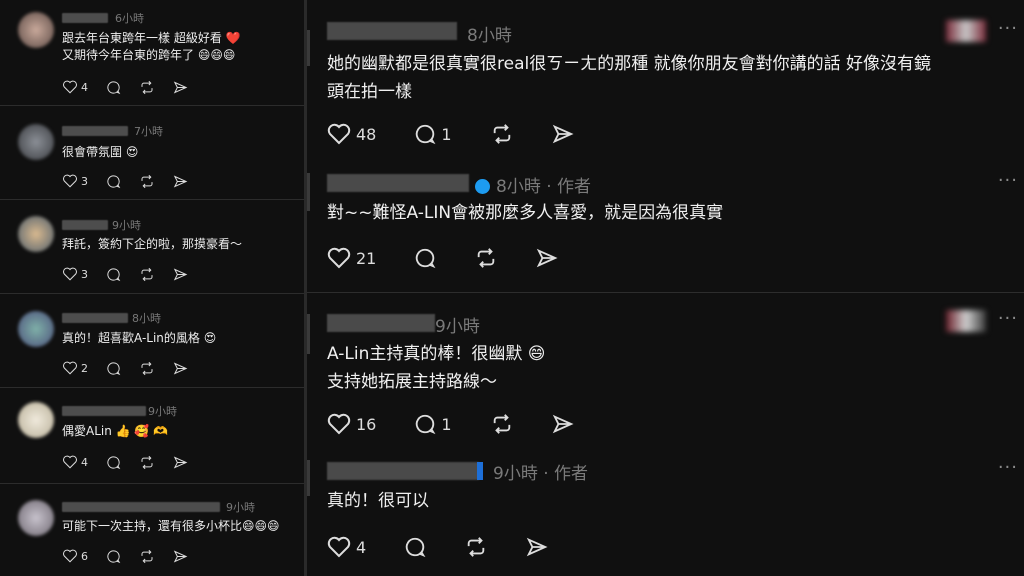 Image resolution: width=1024 pixels, height=576 pixels. What do you see at coordinates (84, 368) in the screenshot?
I see `like-count: 2` at bounding box center [84, 368].